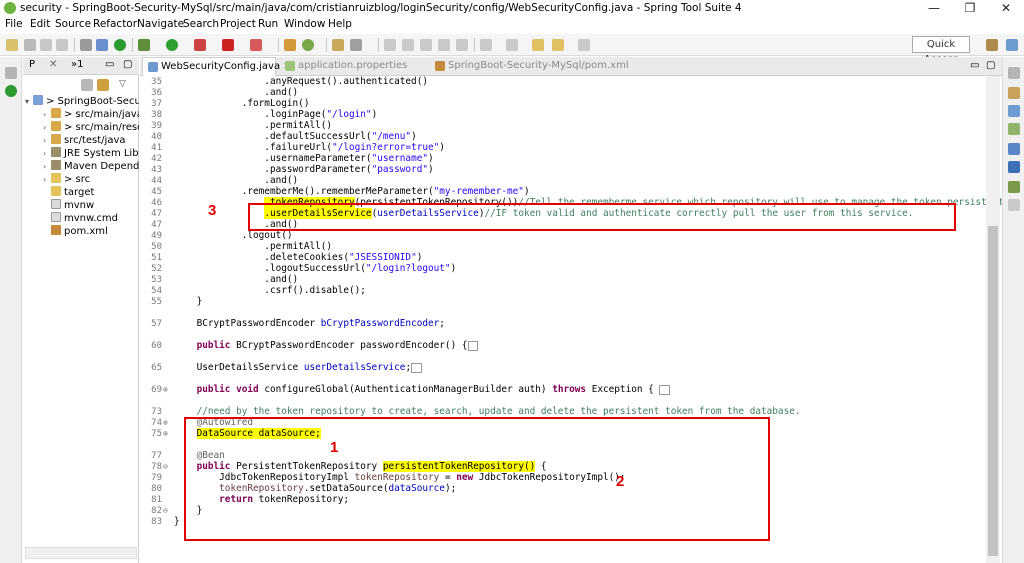  Describe the element at coordinates (120, 45) in the screenshot. I see `spring-boot-dashboard-icon` at that location.